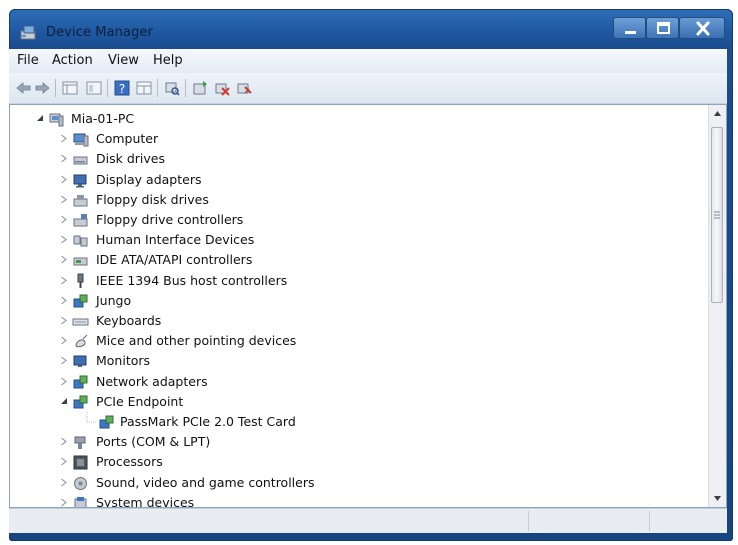 The width and height of the screenshot is (738, 545). What do you see at coordinates (80, 200) in the screenshot?
I see `floppy-disk-icon` at bounding box center [80, 200].